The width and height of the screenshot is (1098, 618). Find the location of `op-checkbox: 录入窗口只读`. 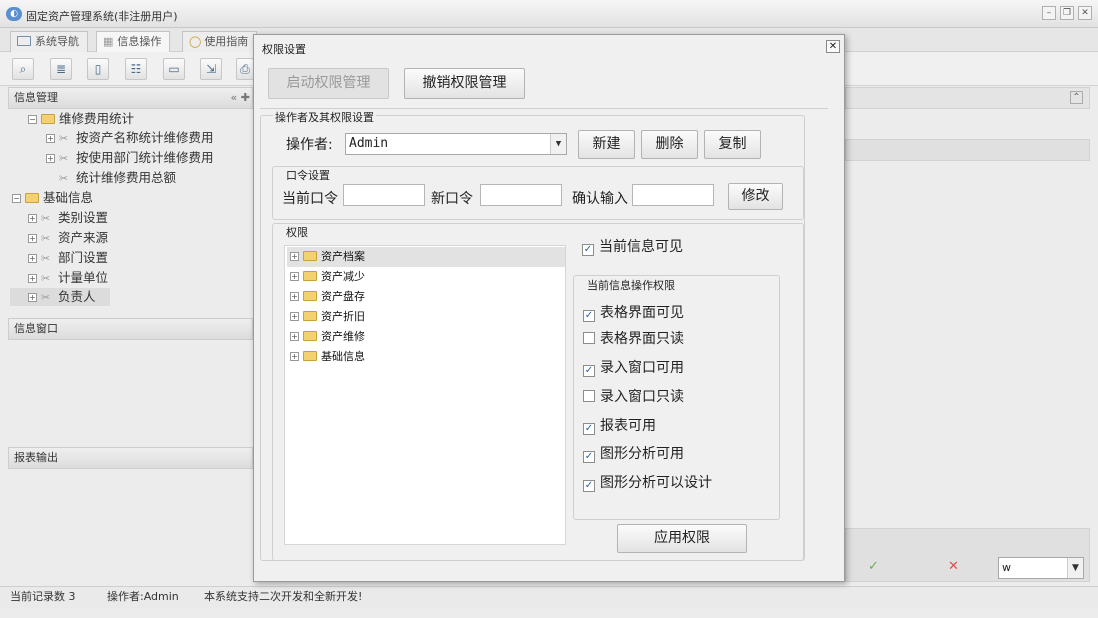

op-checkbox: 录入窗口只读 is located at coordinates (633, 397).